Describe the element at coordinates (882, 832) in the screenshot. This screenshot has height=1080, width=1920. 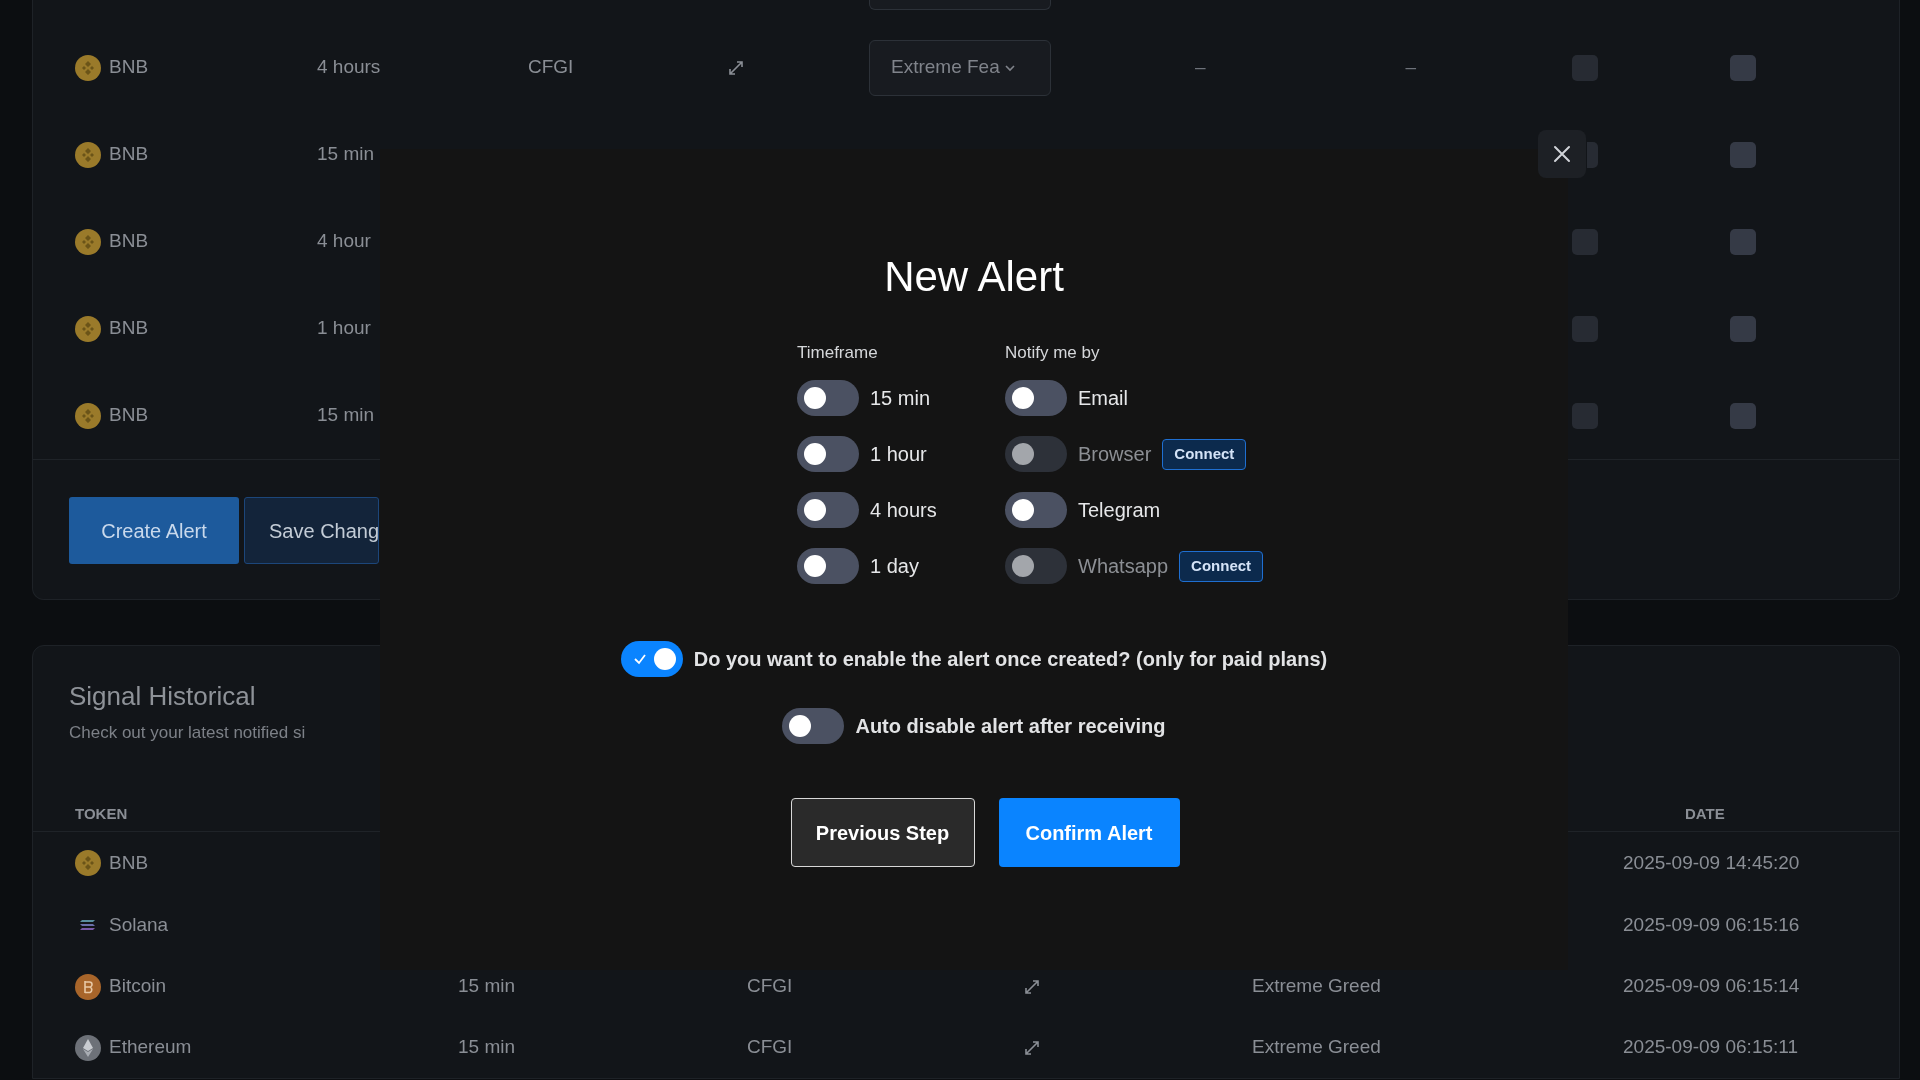
I see `button: Previous Step` at that location.